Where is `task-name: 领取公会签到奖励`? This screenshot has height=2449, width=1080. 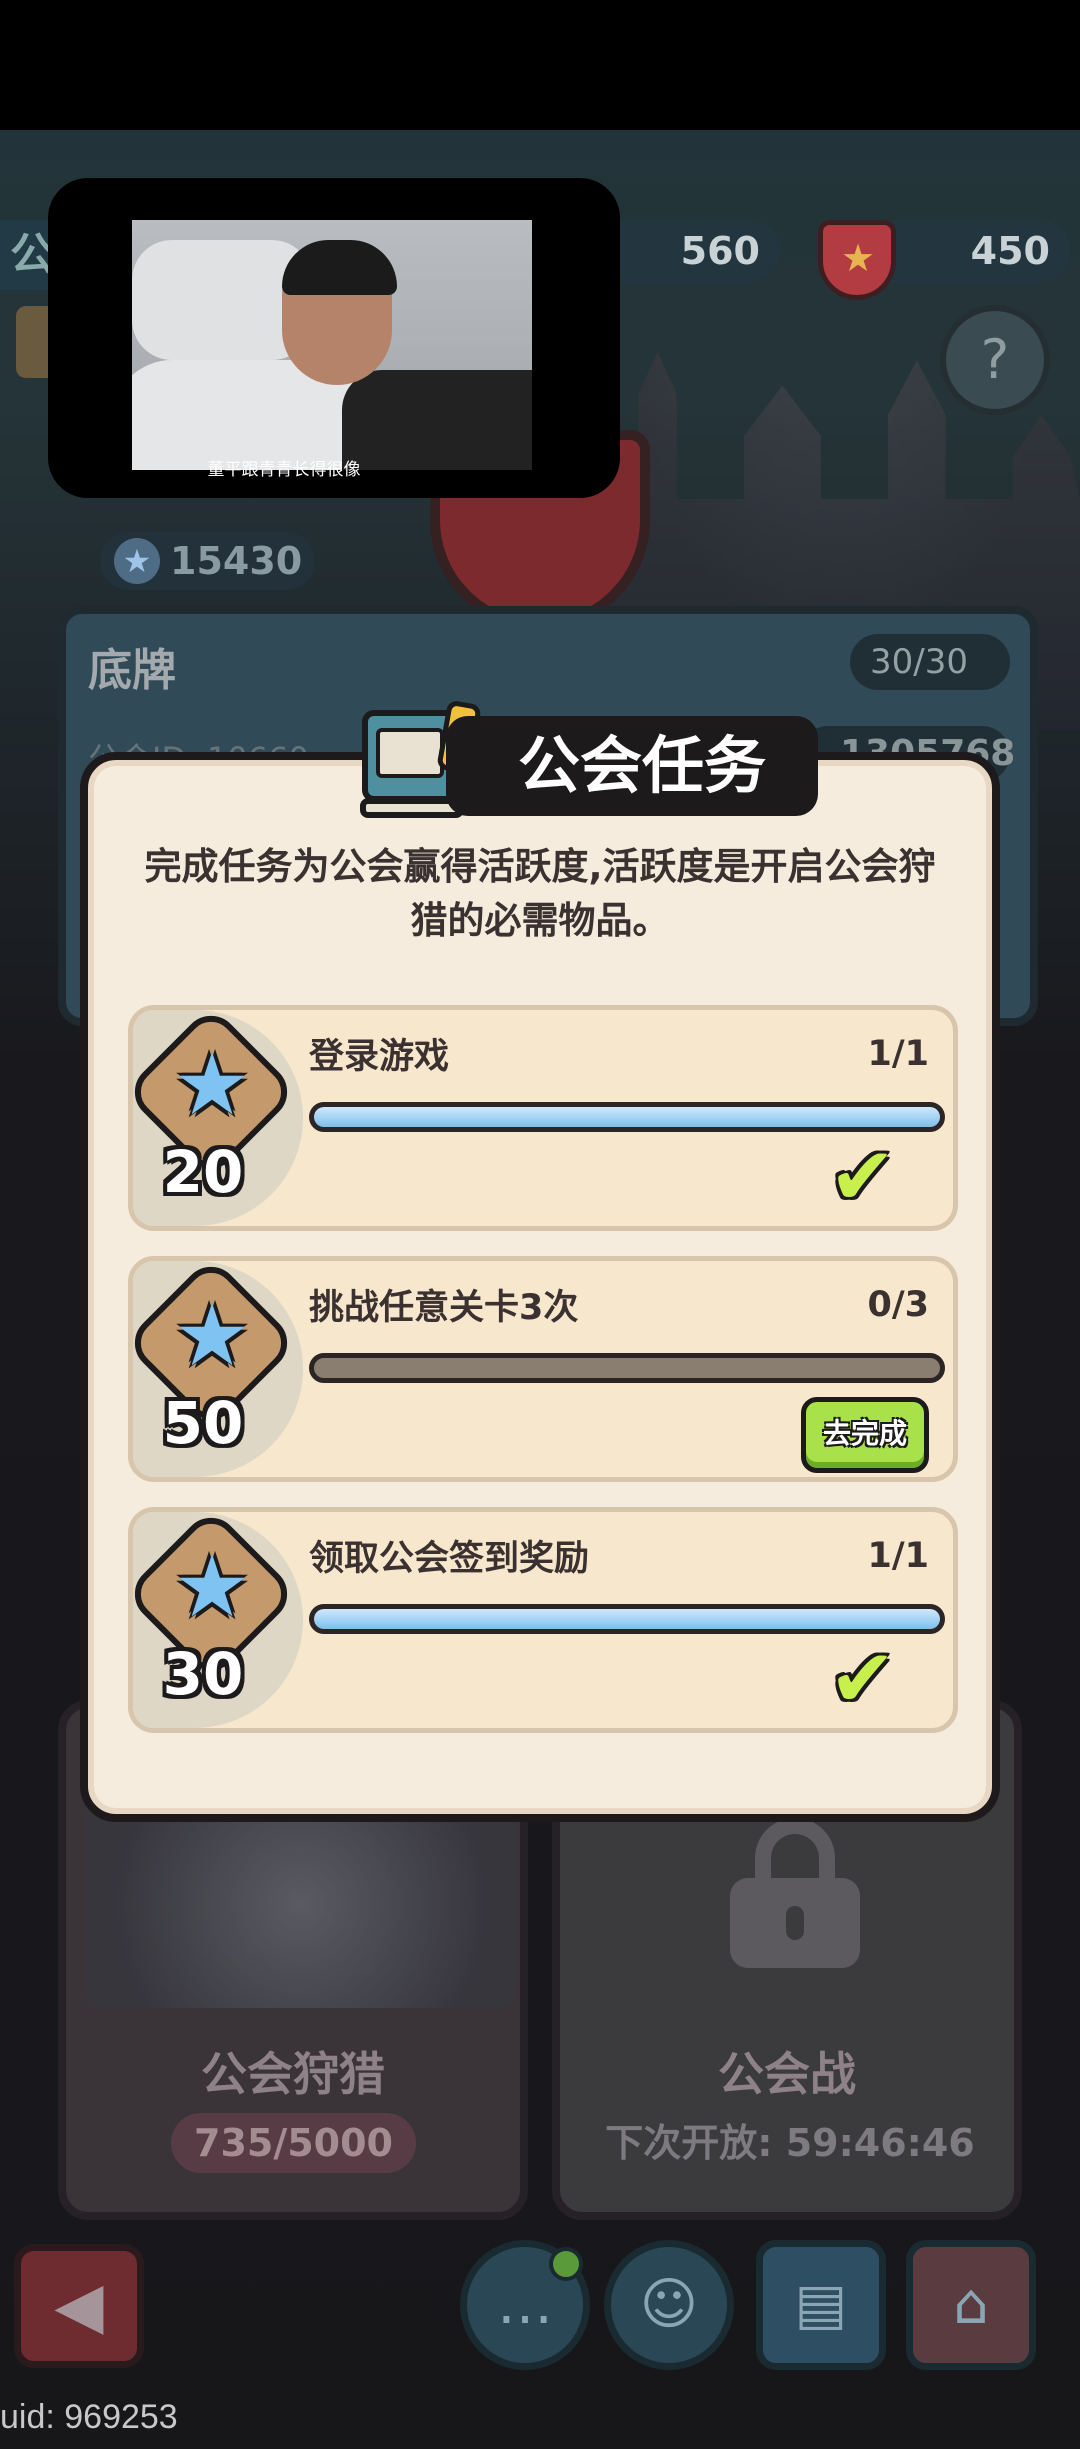
task-name: 领取公会签到奖励 is located at coordinates (449, 1559).